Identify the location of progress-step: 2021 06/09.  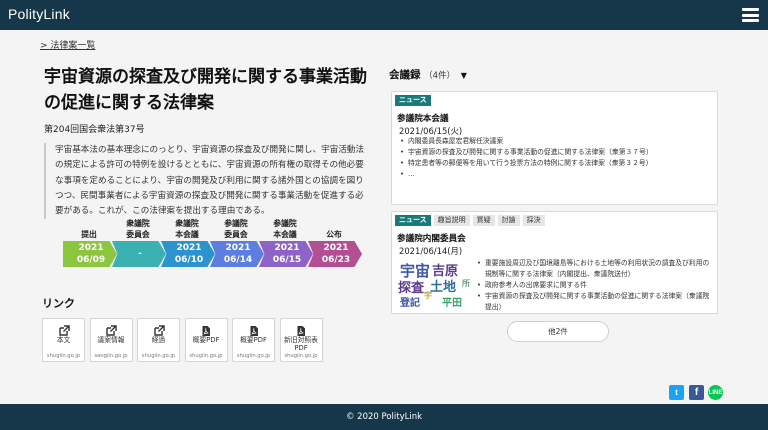
(90, 254).